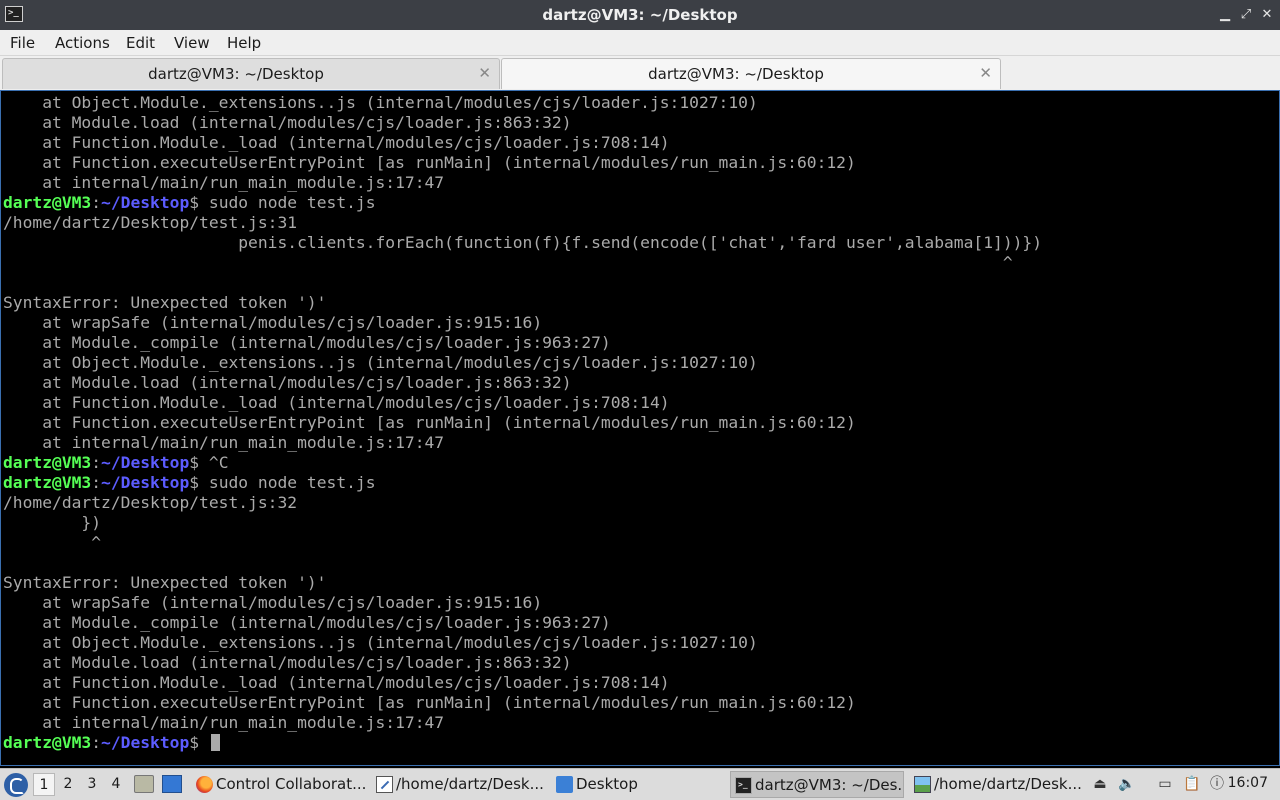 This screenshot has width=1280, height=800. What do you see at coordinates (144, 784) in the screenshot?
I see `file-manager-icon` at bounding box center [144, 784].